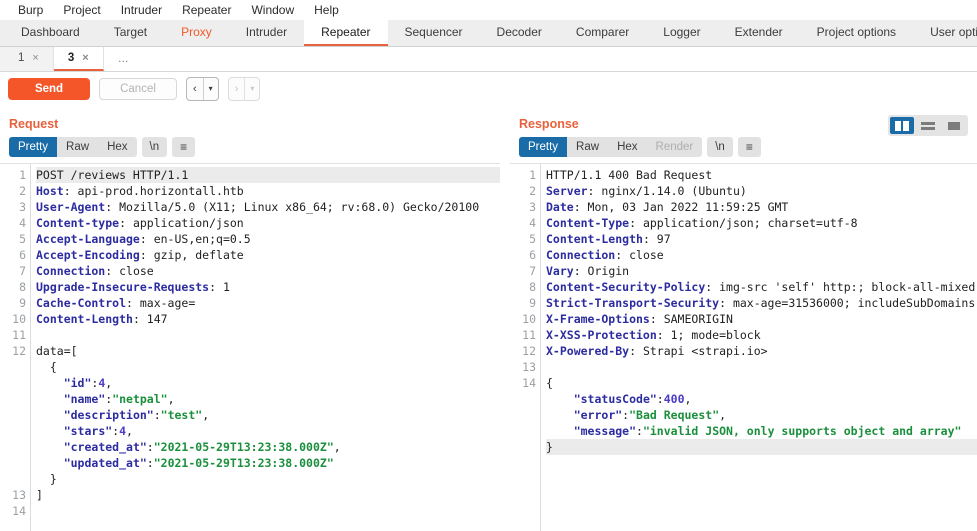  What do you see at coordinates (543, 147) in the screenshot?
I see `response-tab-pretty: Pretty` at bounding box center [543, 147].